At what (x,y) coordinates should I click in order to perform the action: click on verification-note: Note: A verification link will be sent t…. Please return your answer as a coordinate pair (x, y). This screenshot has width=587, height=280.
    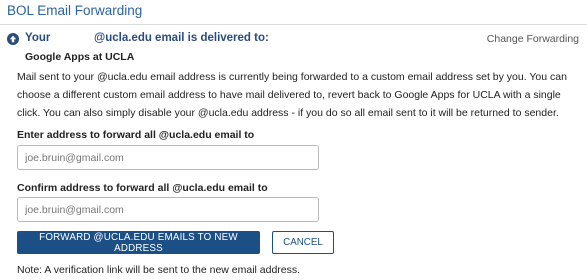
    Looking at the image, I should click on (159, 270).